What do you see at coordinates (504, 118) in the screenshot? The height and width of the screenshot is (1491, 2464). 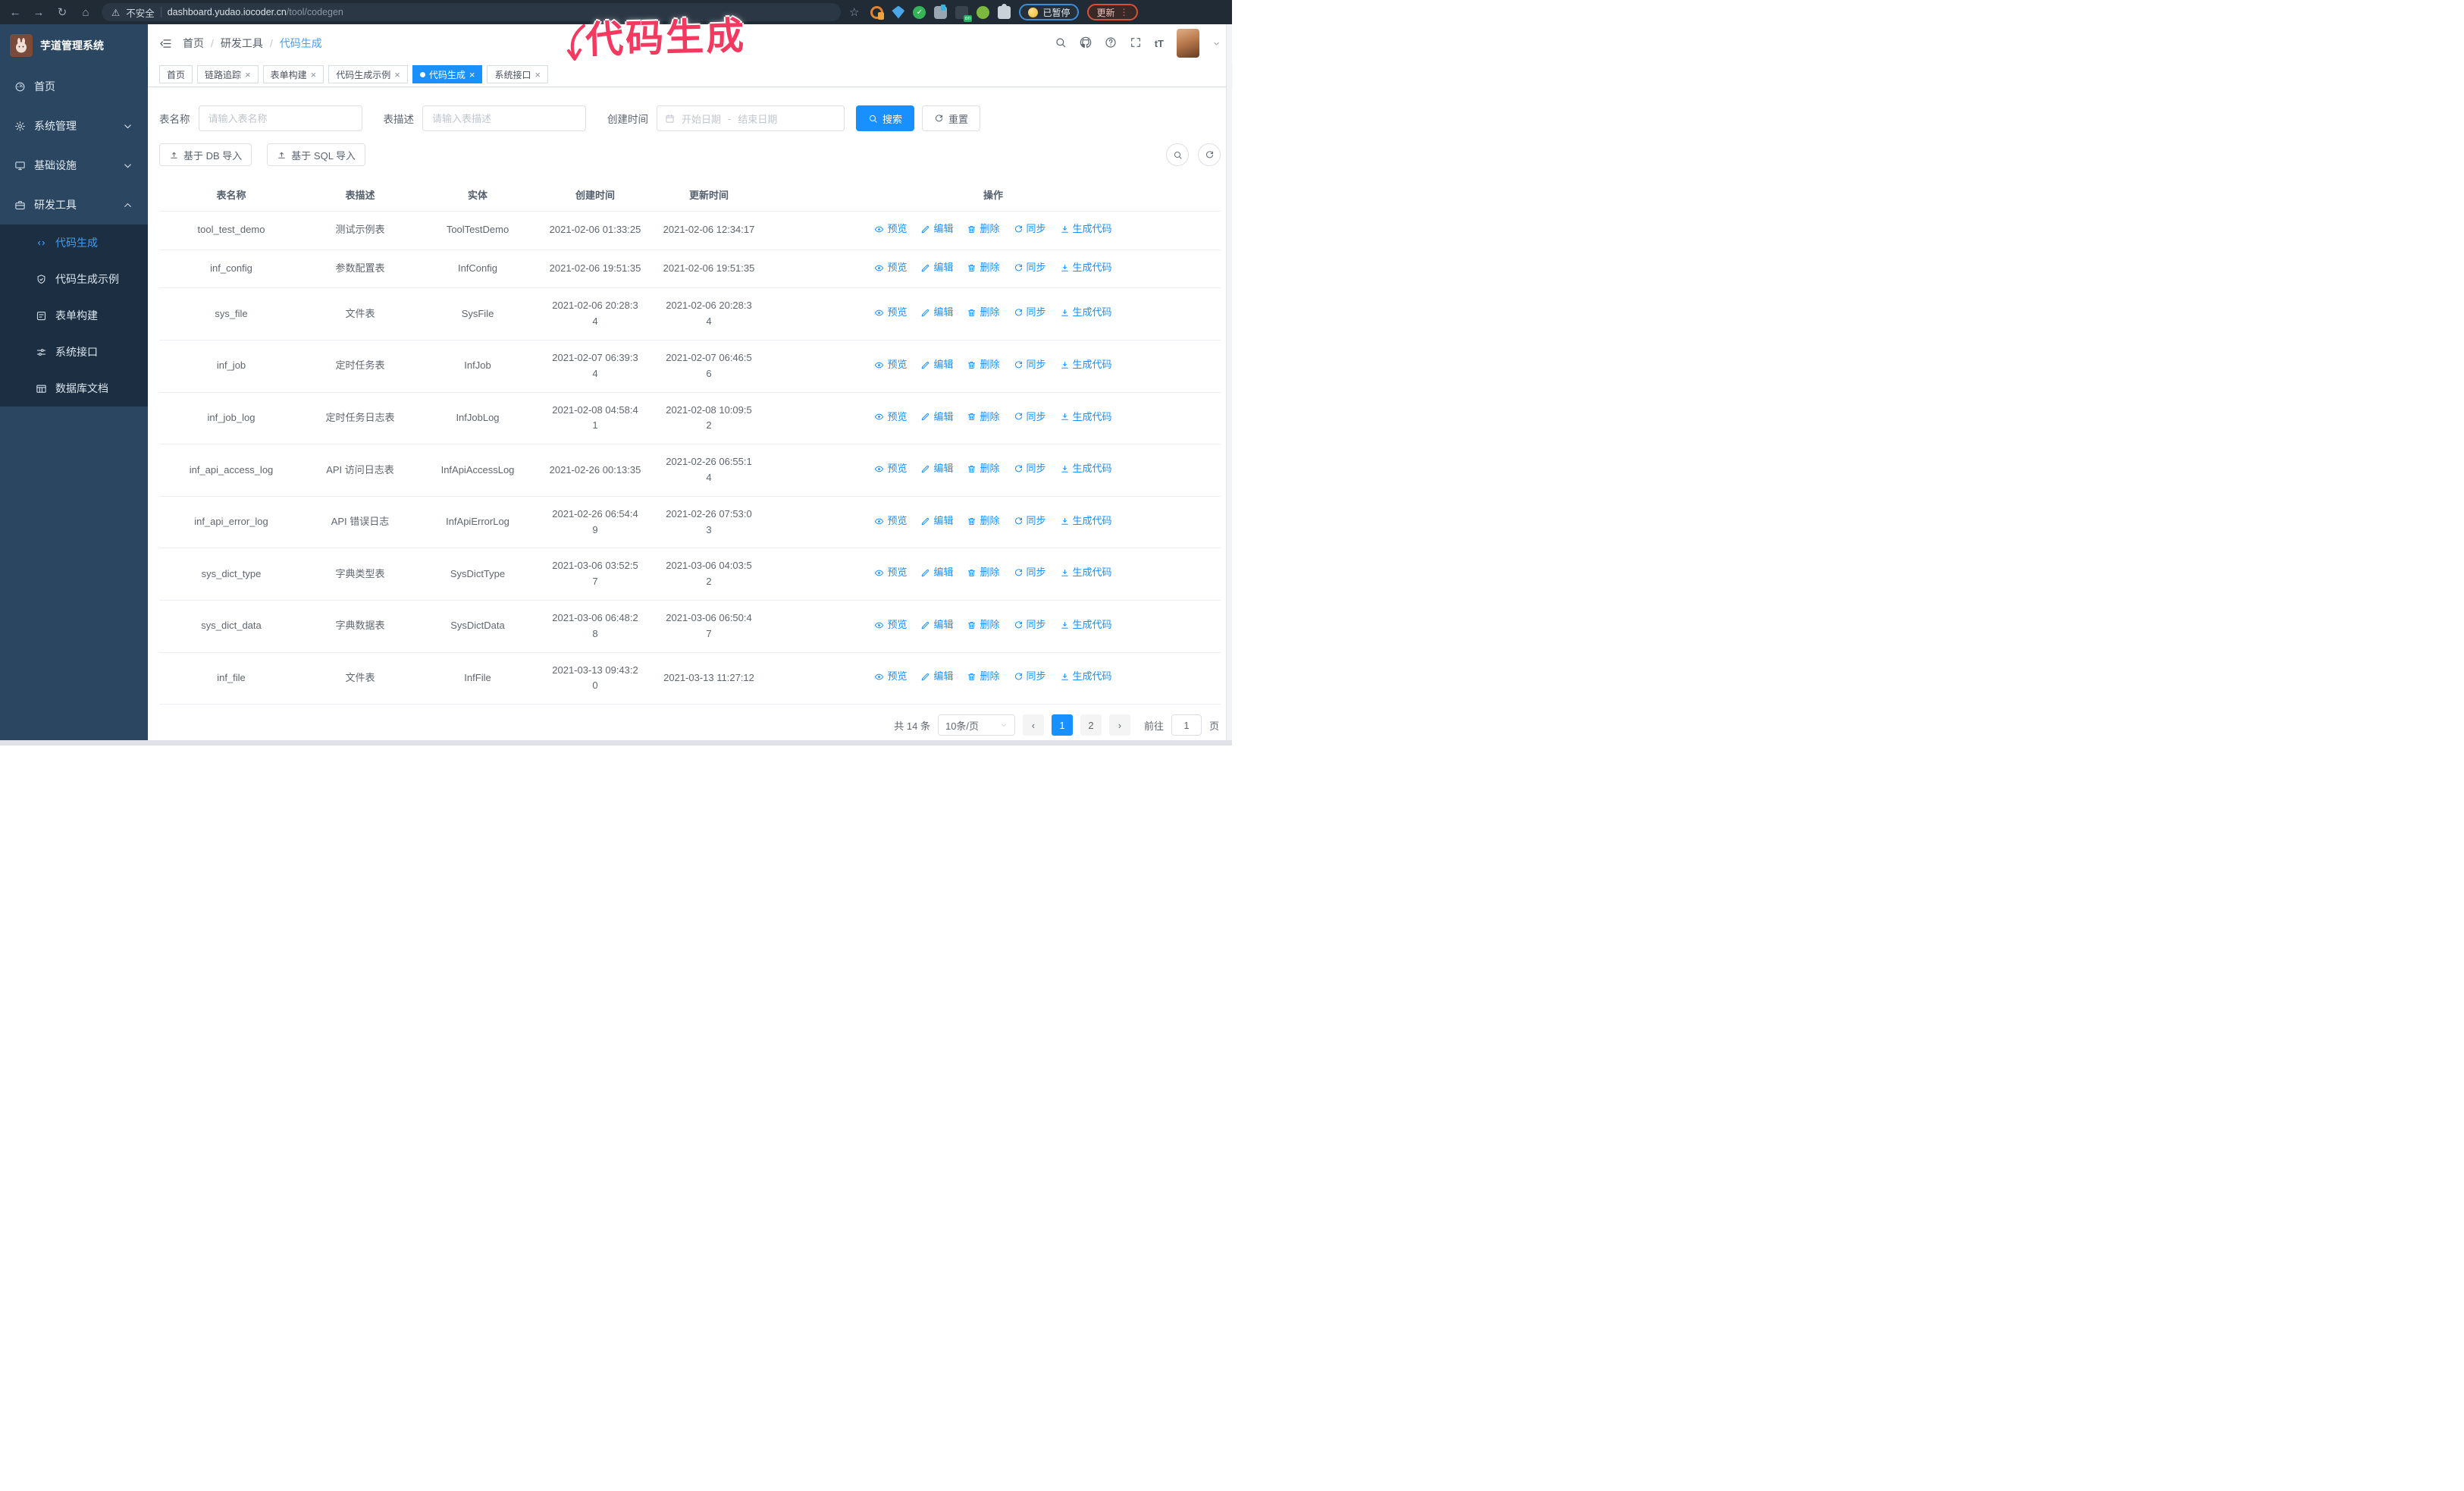 I see `table-desc-input` at bounding box center [504, 118].